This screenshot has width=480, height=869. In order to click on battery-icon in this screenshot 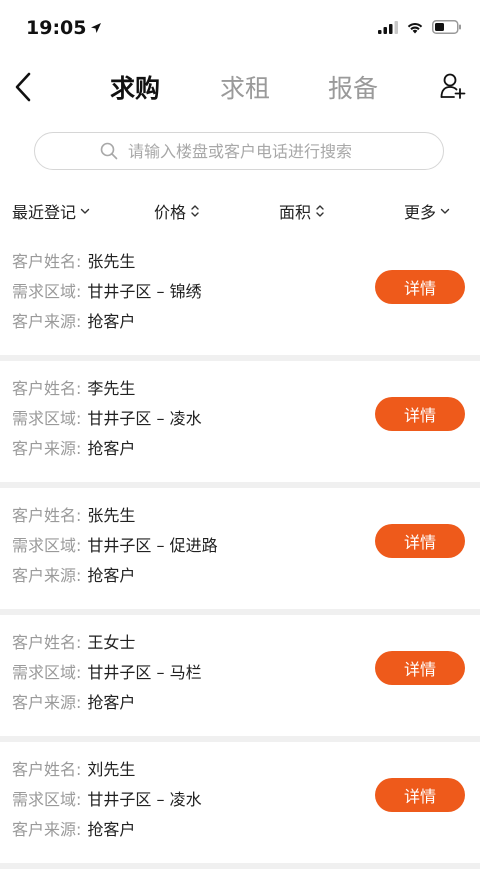, I will do `click(446, 27)`.